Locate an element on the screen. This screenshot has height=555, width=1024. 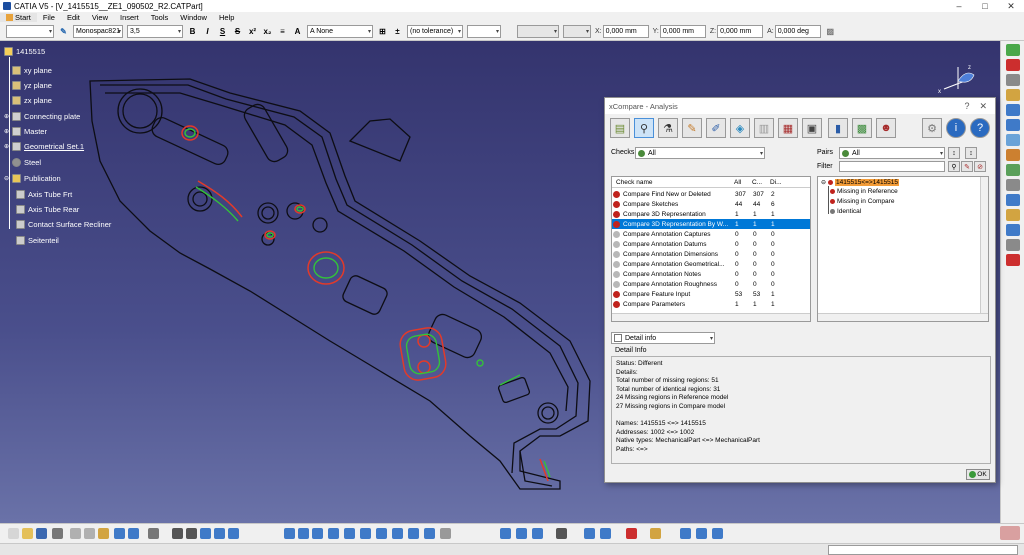
delete-icon is located at coordinates (1013, 65).